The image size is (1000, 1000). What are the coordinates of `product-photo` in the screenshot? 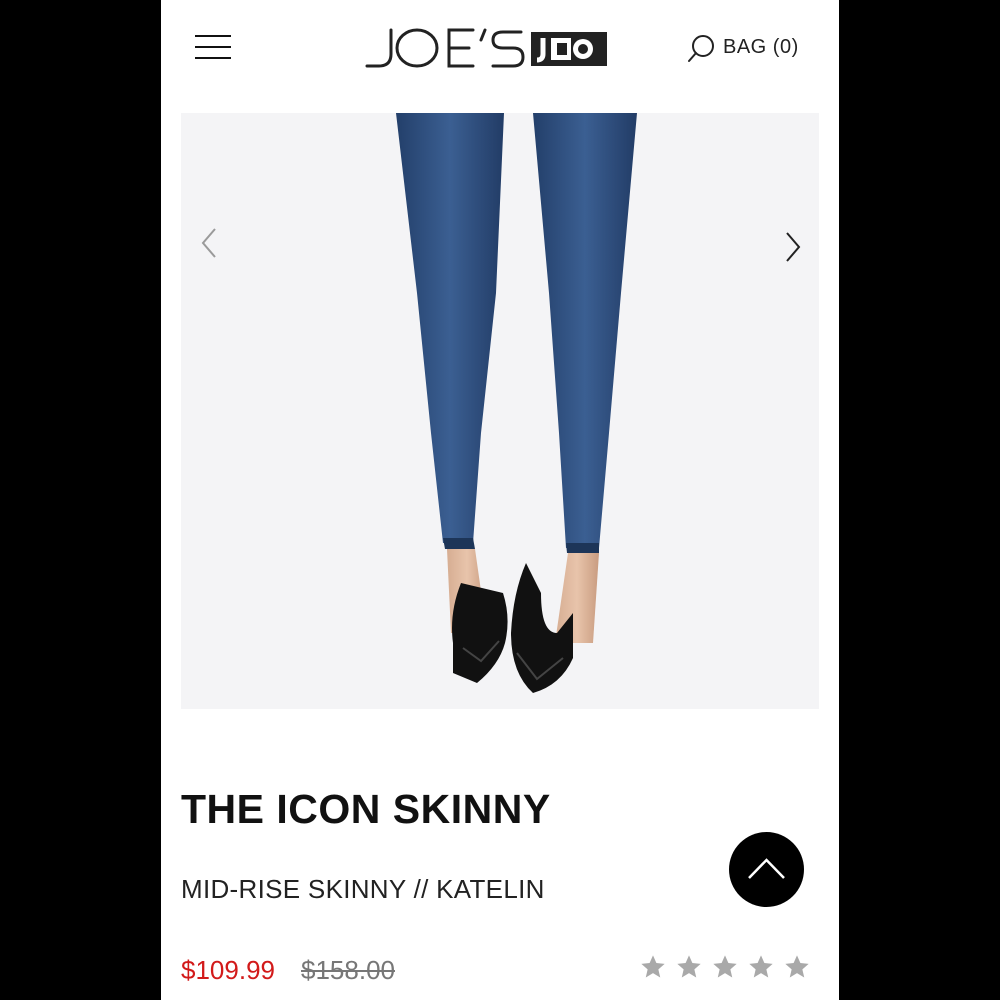 It's located at (516, 403).